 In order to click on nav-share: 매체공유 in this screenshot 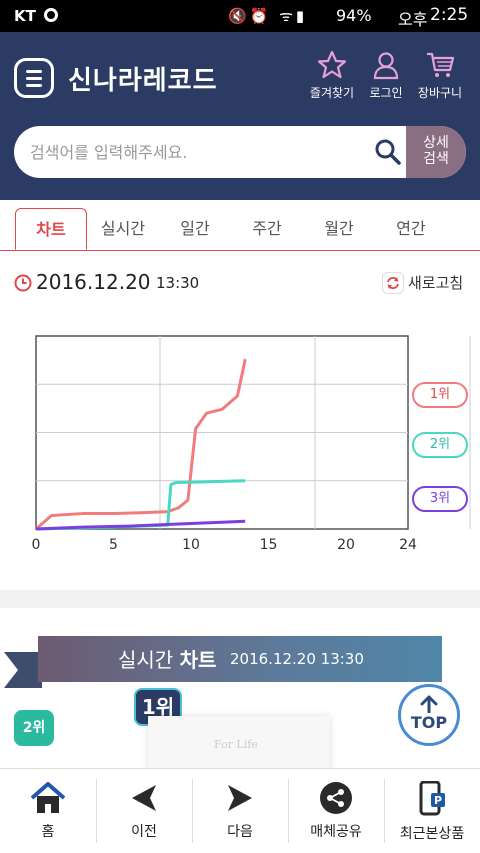, I will do `click(336, 811)`.